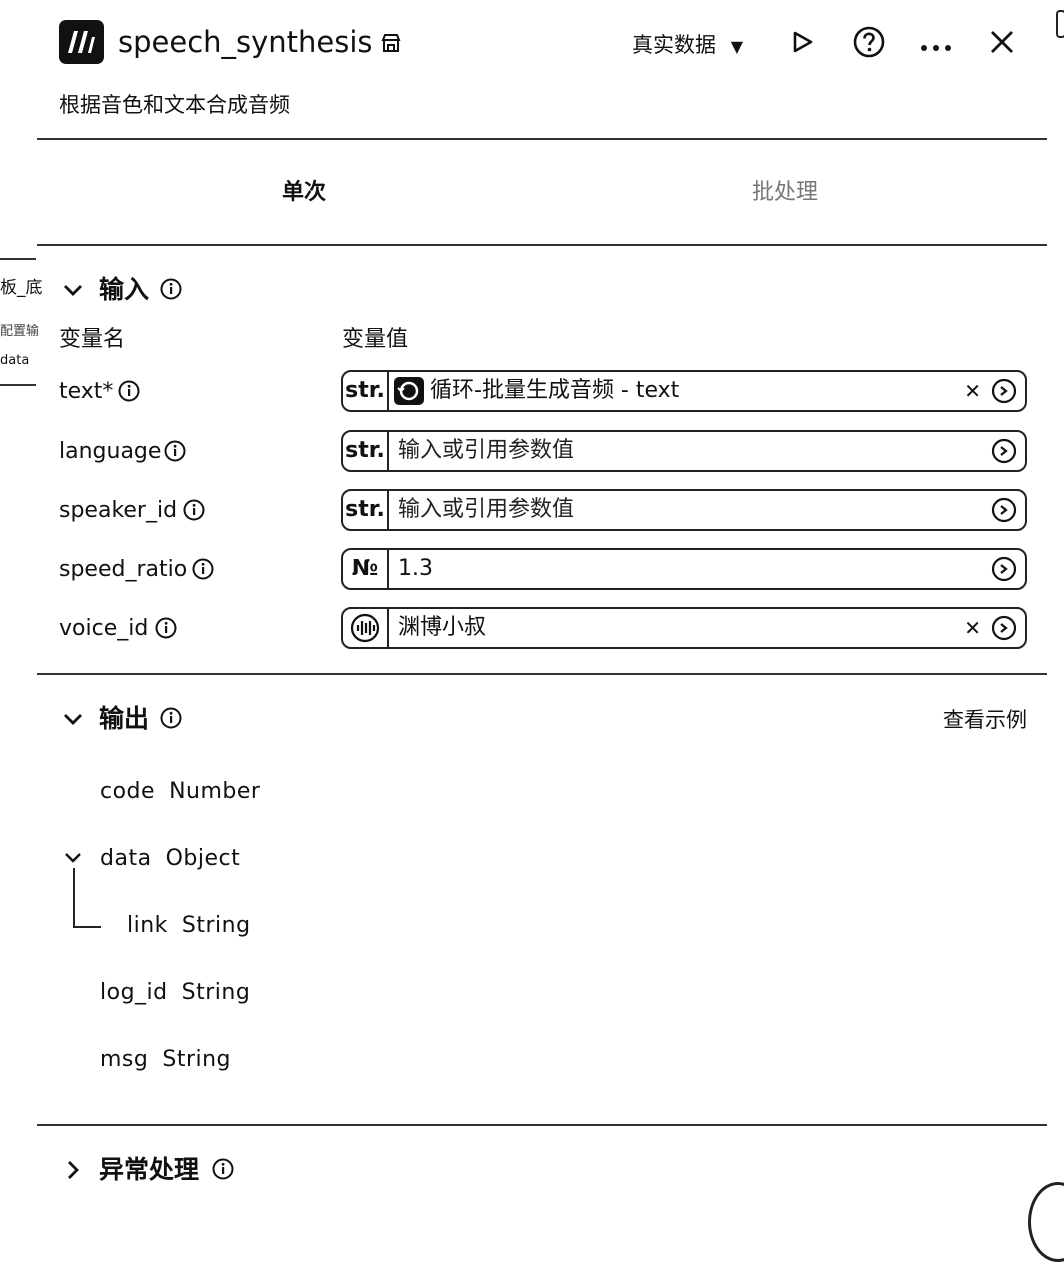 The width and height of the screenshot is (1064, 1280). I want to click on param-name-voice-id: voice_id, so click(104, 628).